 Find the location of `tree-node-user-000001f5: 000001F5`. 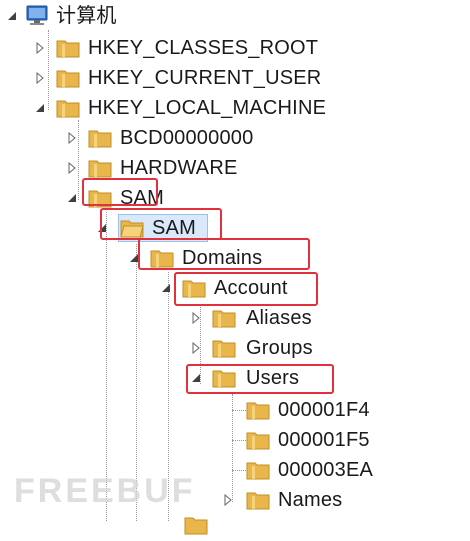

tree-node-user-000001f5: 000001F5 is located at coordinates (303, 440).